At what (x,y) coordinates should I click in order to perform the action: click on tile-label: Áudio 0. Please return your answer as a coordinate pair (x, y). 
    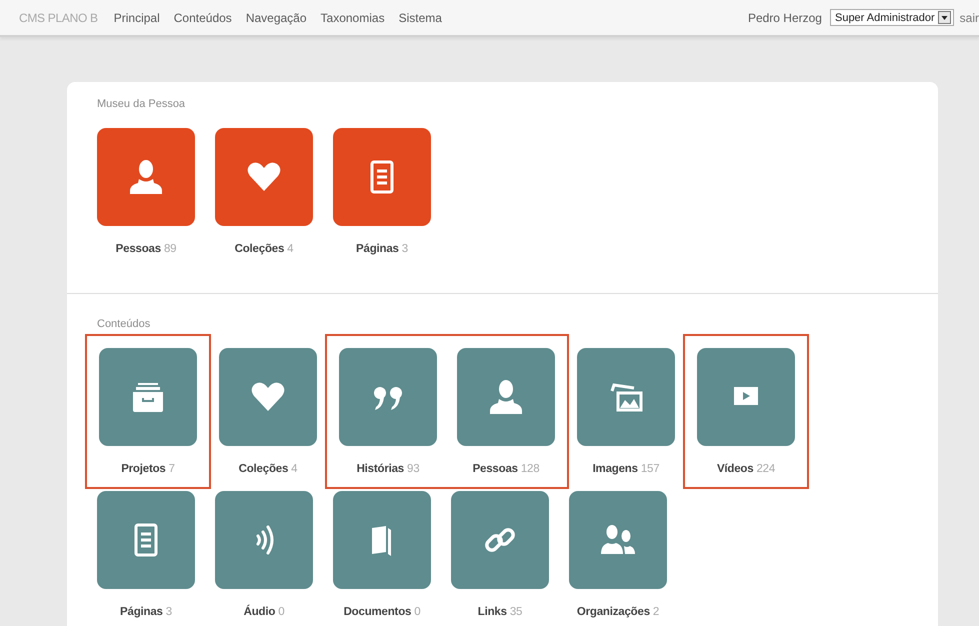
    Looking at the image, I should click on (264, 612).